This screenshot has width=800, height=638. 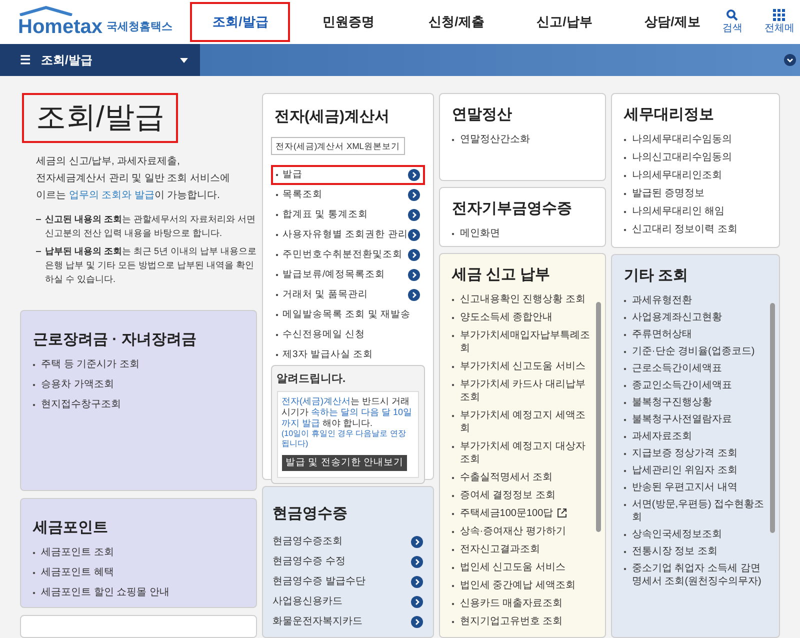 What do you see at coordinates (347, 335) in the screenshot?
I see `invoice-menu-item: 수신전용메일 신청` at bounding box center [347, 335].